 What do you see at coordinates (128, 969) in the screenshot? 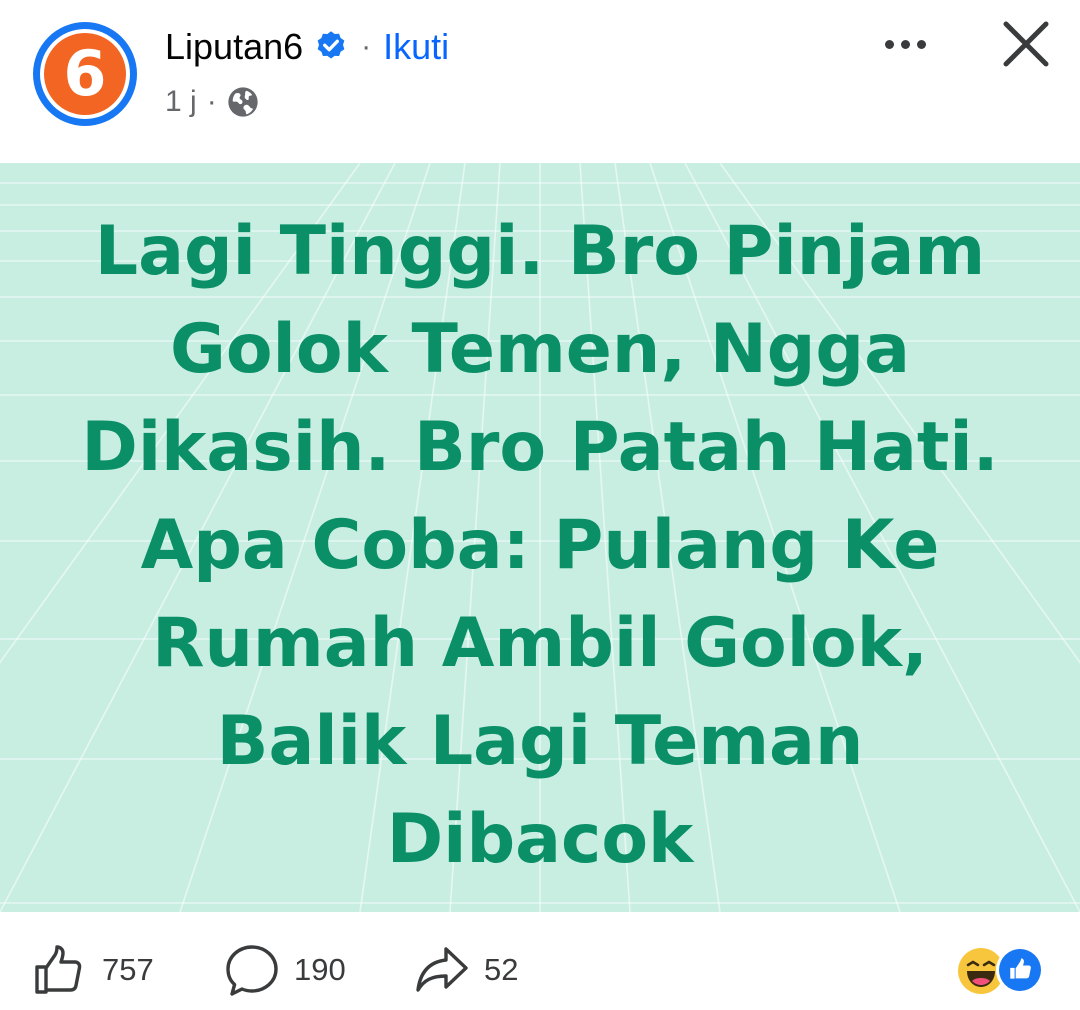
I see `like-count: 757` at bounding box center [128, 969].